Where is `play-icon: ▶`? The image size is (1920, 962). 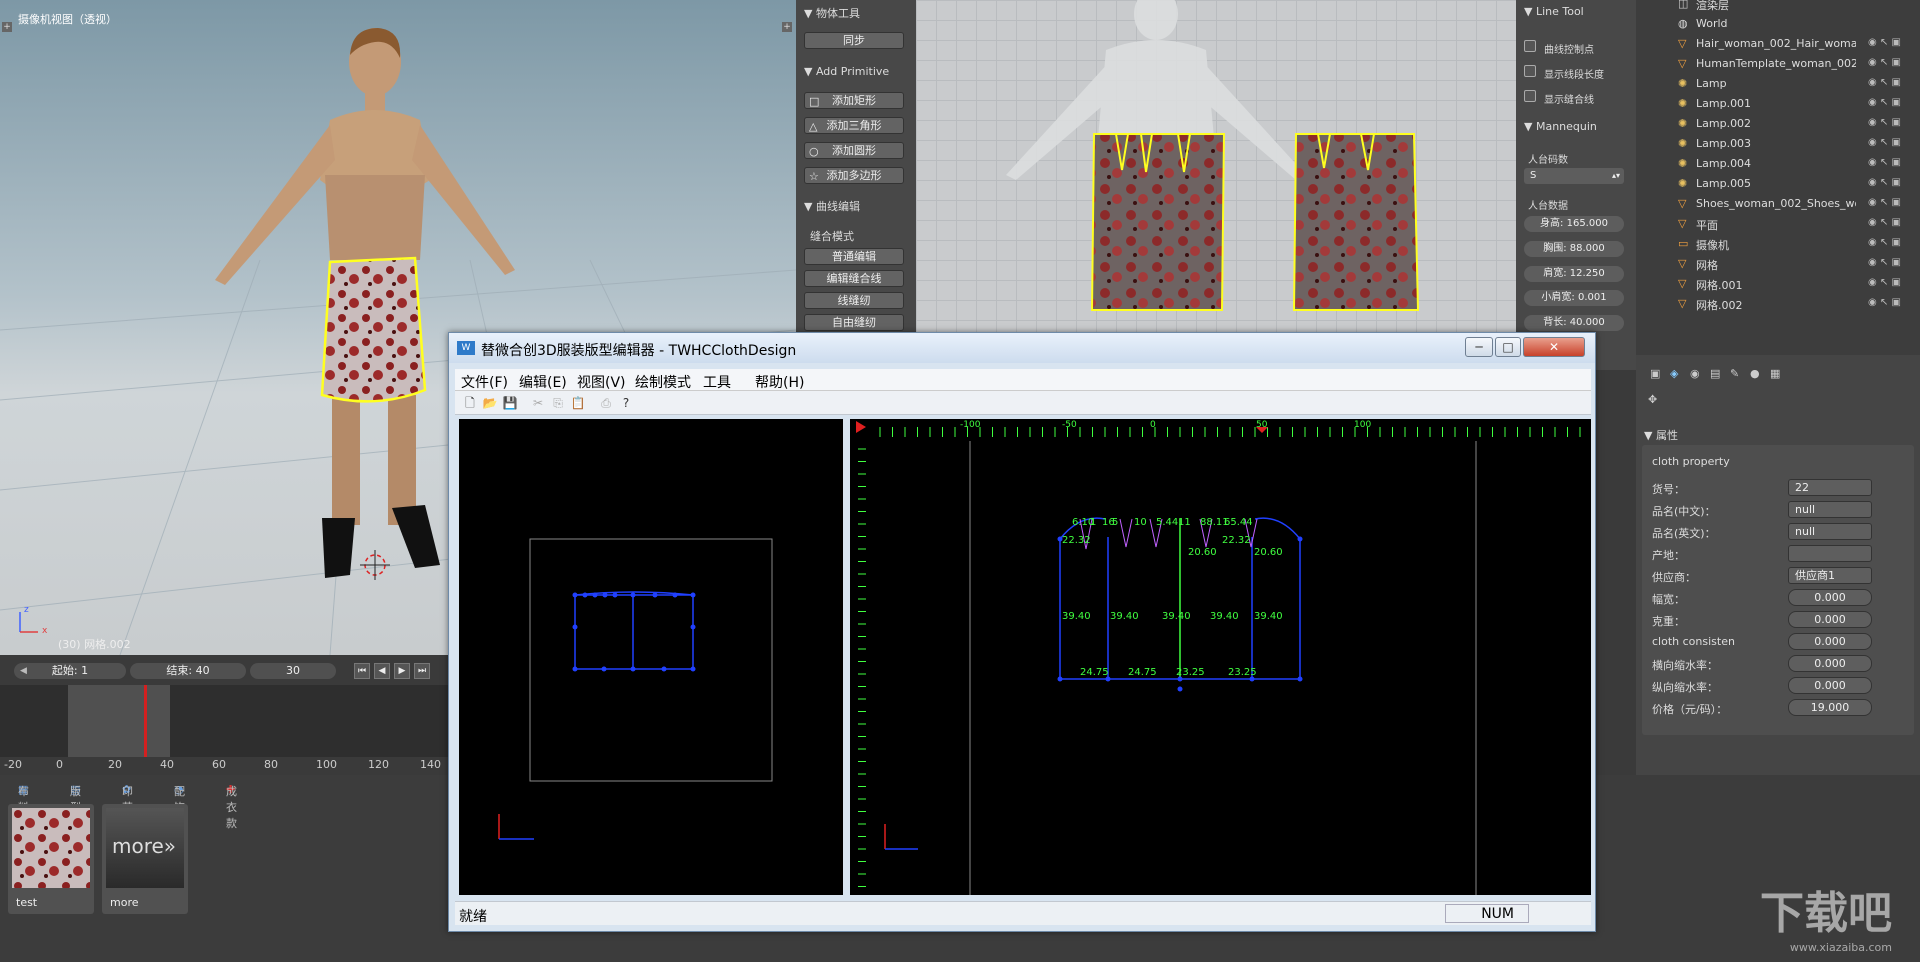
play-icon: ▶ is located at coordinates (402, 671).